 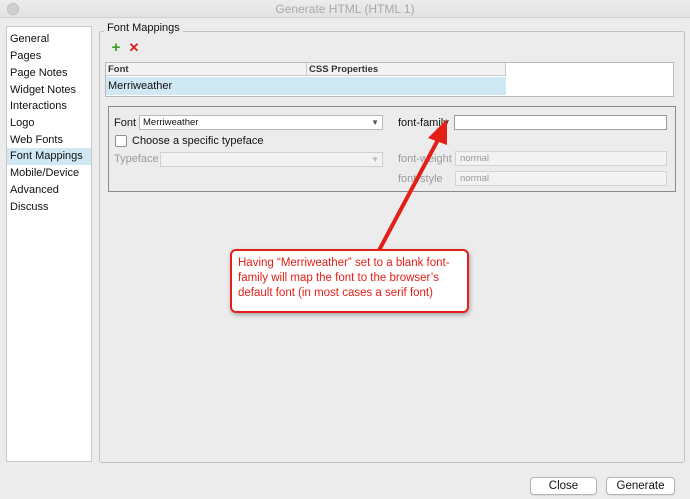 What do you see at coordinates (49, 73) in the screenshot?
I see `sidebar-item-page-notes: Page Notes` at bounding box center [49, 73].